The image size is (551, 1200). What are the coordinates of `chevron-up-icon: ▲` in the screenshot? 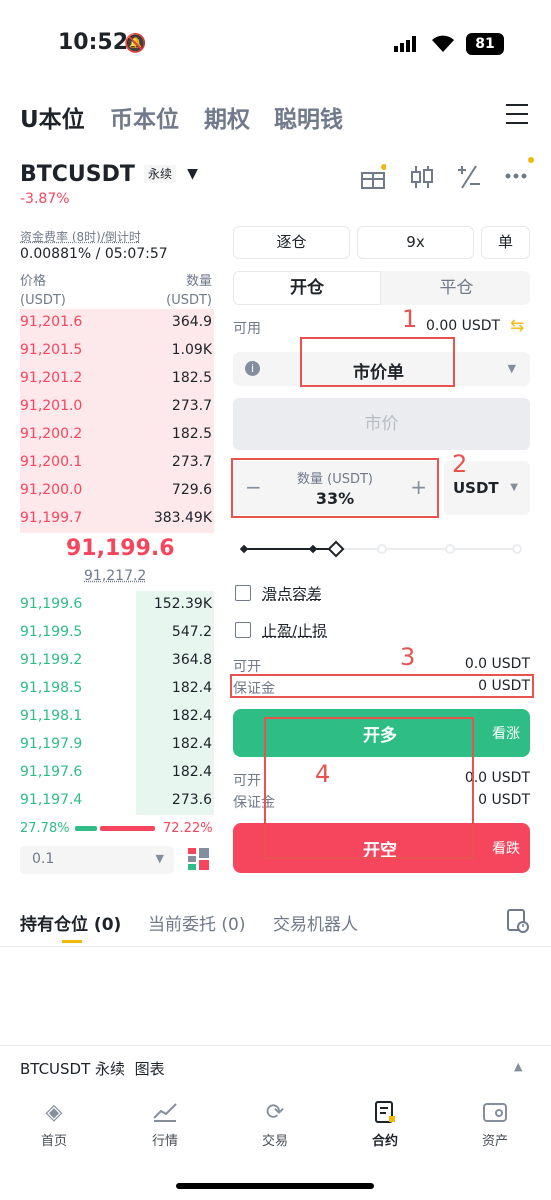 It's located at (518, 1066).